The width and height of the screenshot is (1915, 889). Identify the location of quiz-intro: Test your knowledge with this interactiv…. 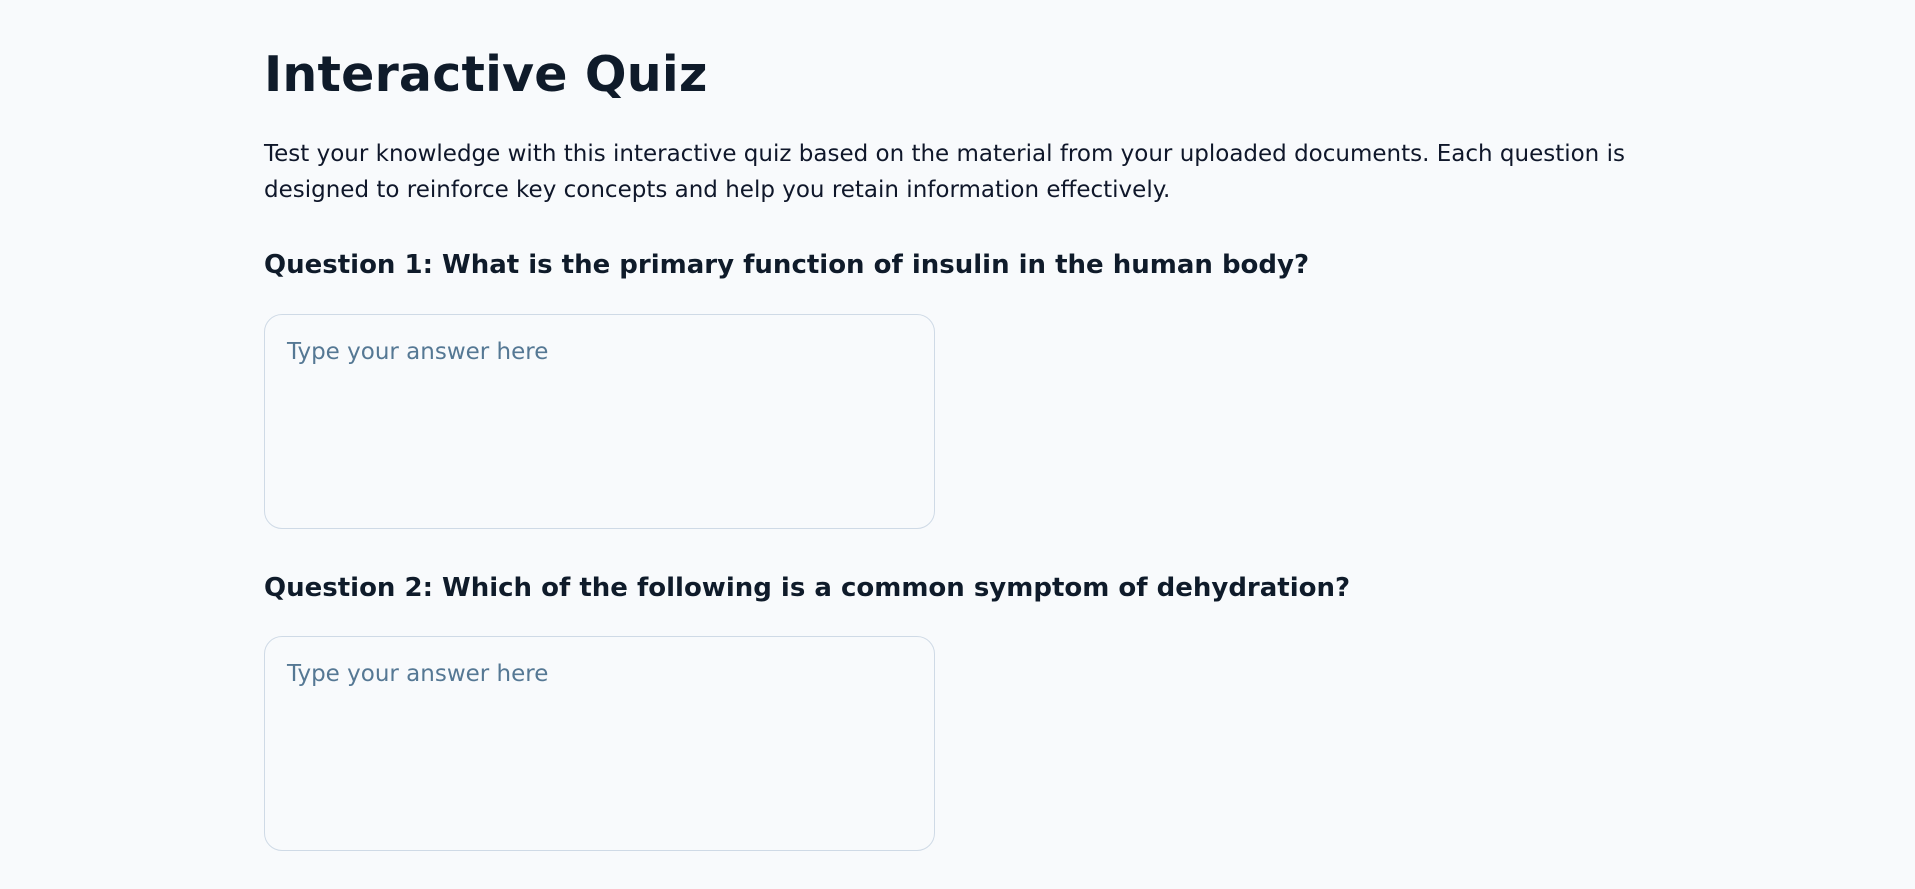
(944, 172).